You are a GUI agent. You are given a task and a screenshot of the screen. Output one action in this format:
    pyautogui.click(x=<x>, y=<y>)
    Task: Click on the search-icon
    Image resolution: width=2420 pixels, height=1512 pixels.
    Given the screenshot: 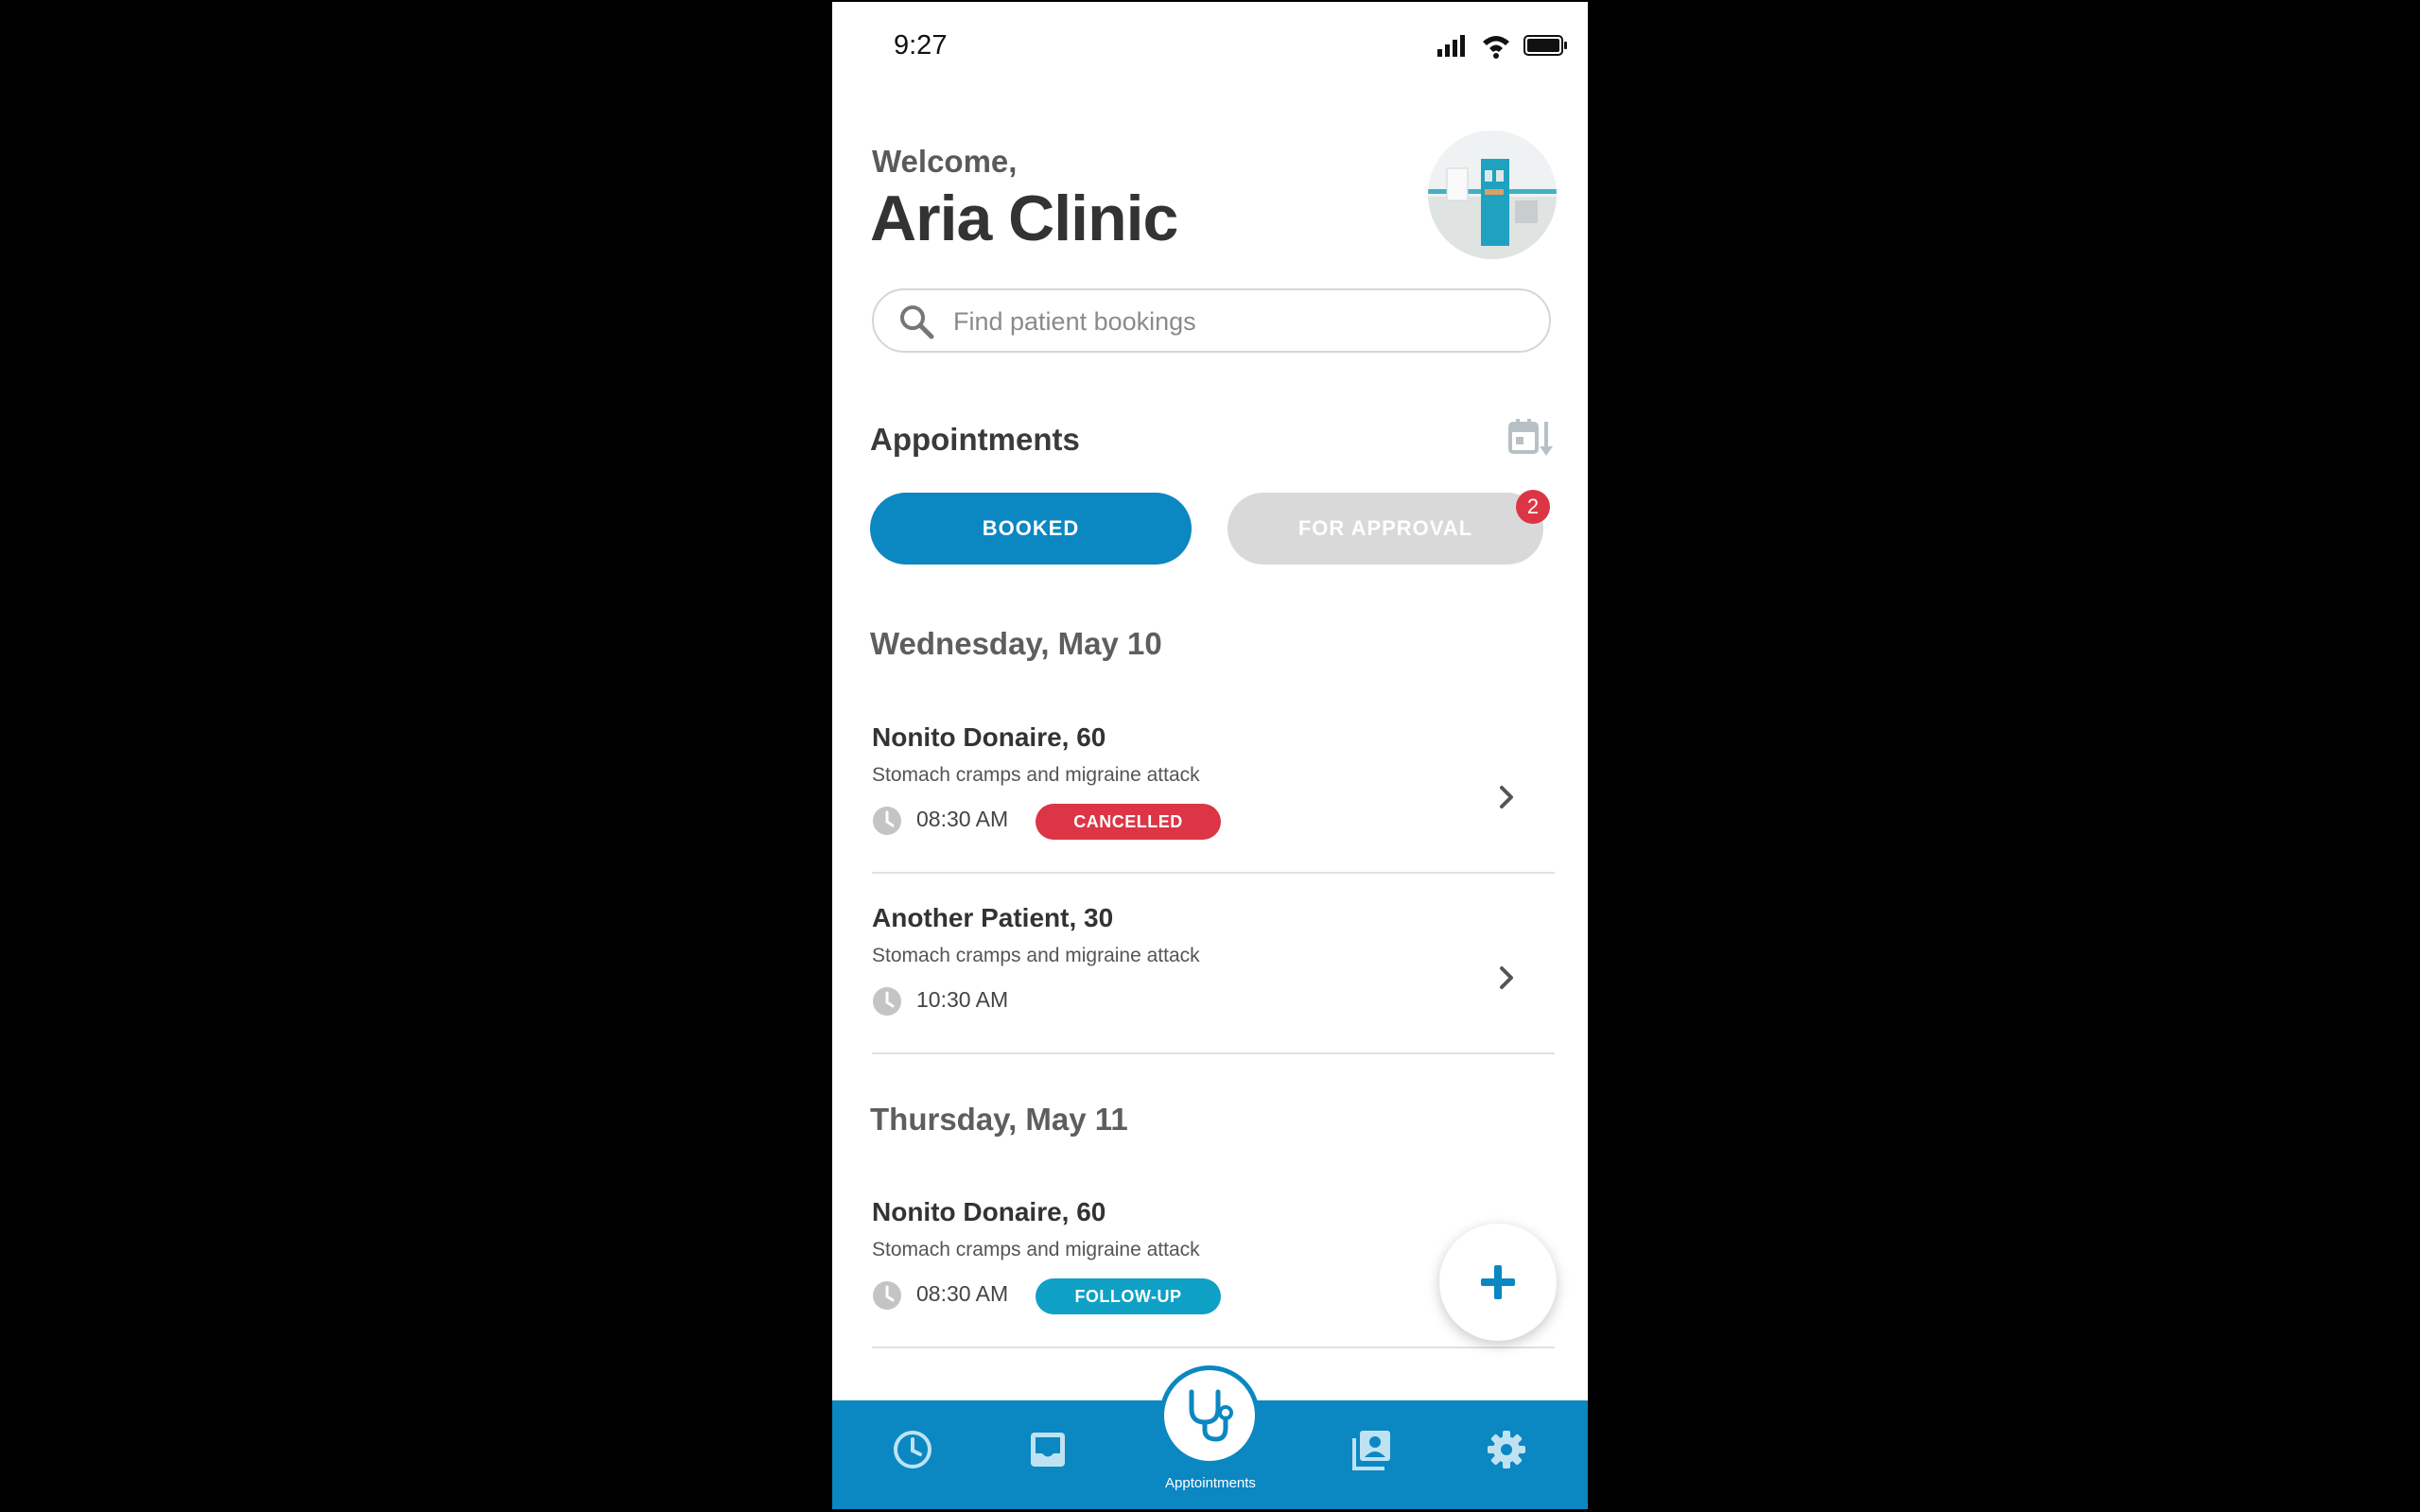 What is the action you would take?
    pyautogui.click(x=917, y=322)
    